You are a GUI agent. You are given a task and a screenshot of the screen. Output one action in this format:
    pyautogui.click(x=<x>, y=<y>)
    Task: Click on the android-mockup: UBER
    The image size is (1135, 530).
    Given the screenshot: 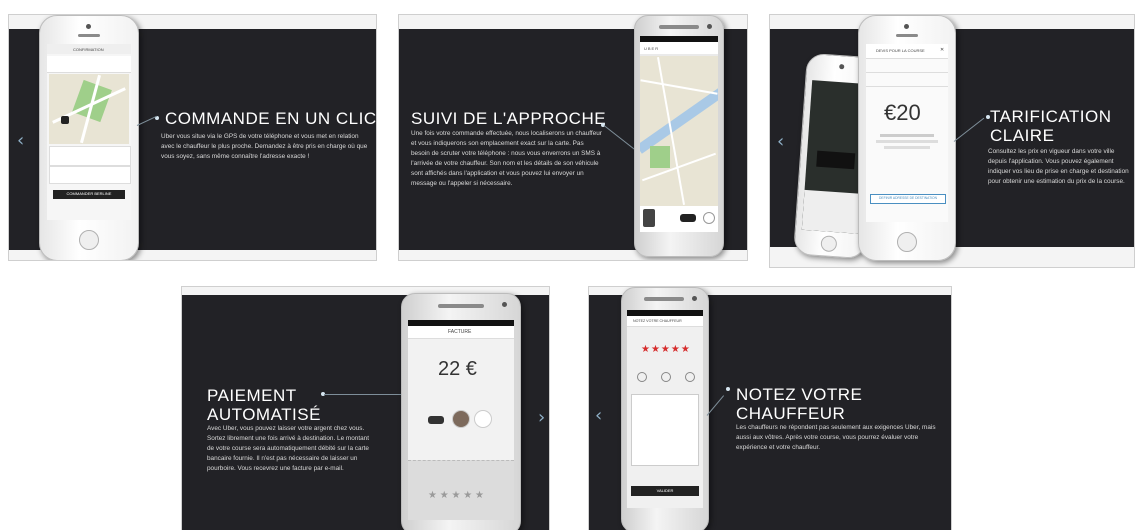 What is the action you would take?
    pyautogui.click(x=679, y=136)
    